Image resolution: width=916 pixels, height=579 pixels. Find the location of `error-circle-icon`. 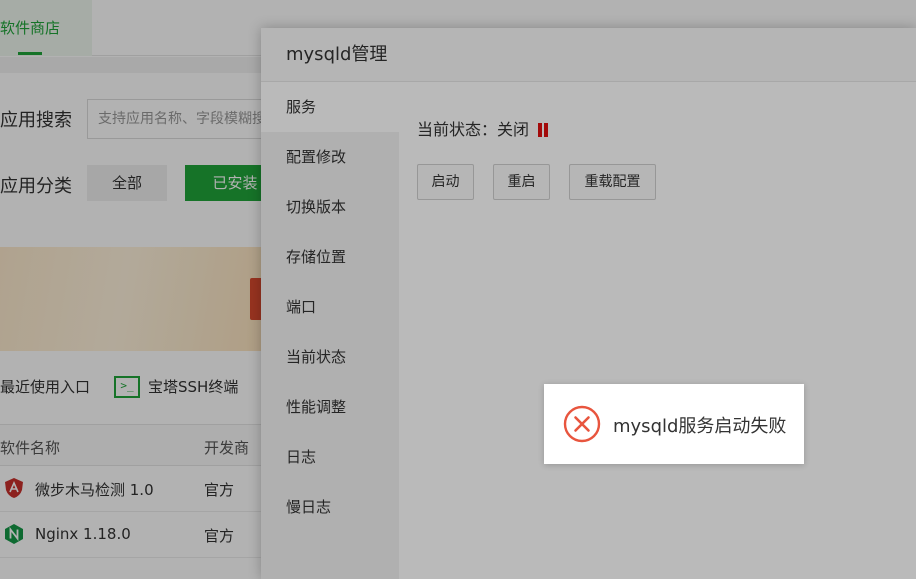

error-circle-icon is located at coordinates (582, 424).